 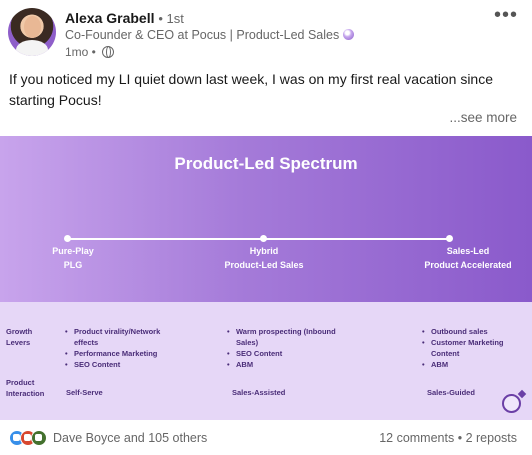 I want to click on interaction-plg: Self-Serve, so click(x=84, y=392).